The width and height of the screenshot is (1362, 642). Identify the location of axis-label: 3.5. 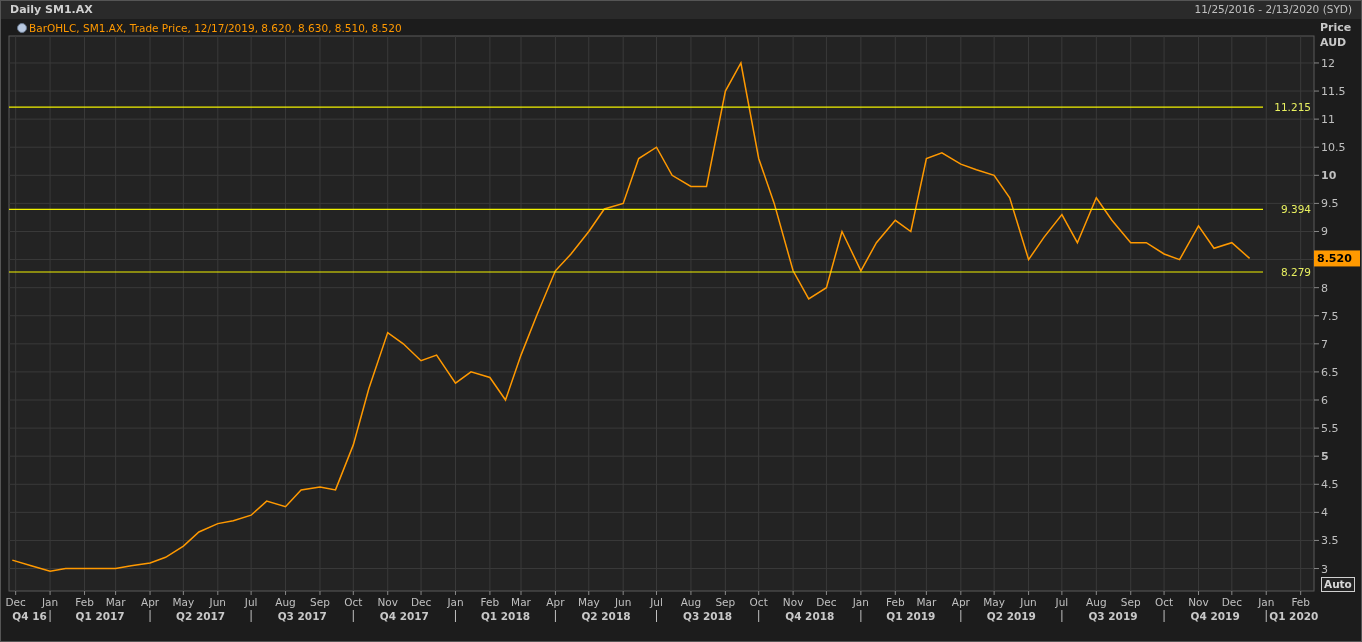
(1330, 541).